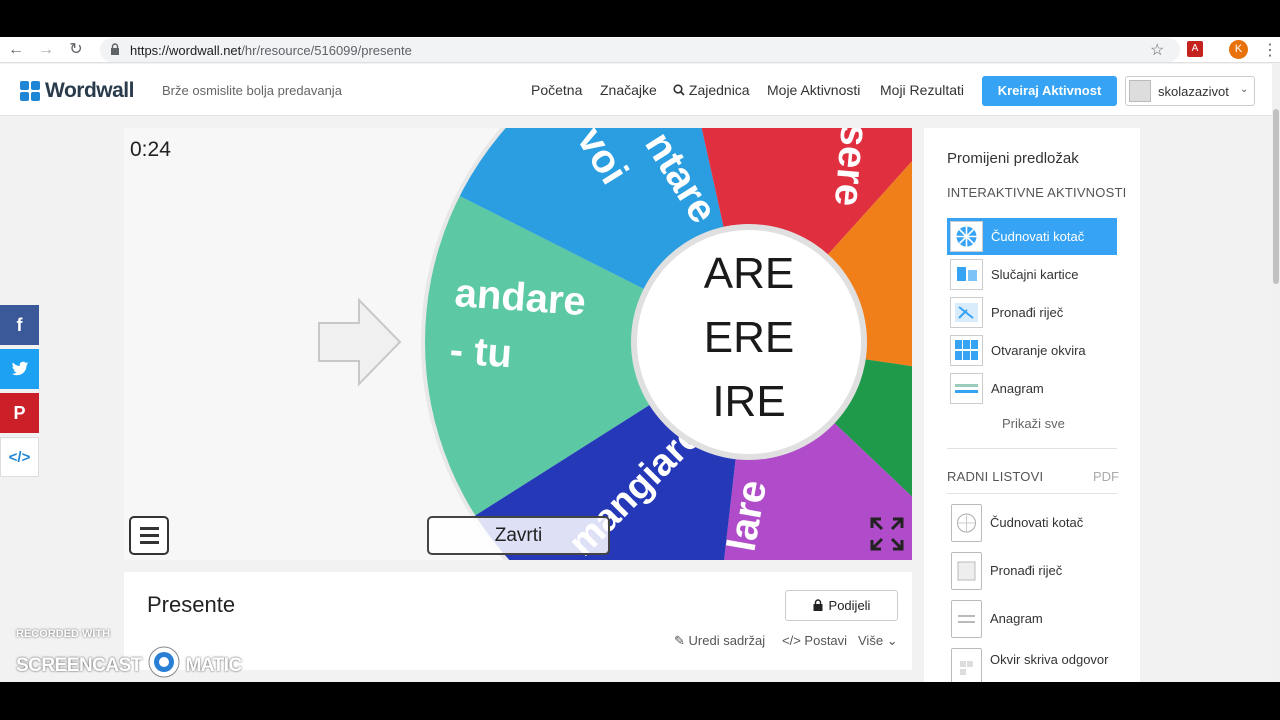 The image size is (1280, 720). What do you see at coordinates (360, 342) in the screenshot?
I see `arrow-right-icon` at bounding box center [360, 342].